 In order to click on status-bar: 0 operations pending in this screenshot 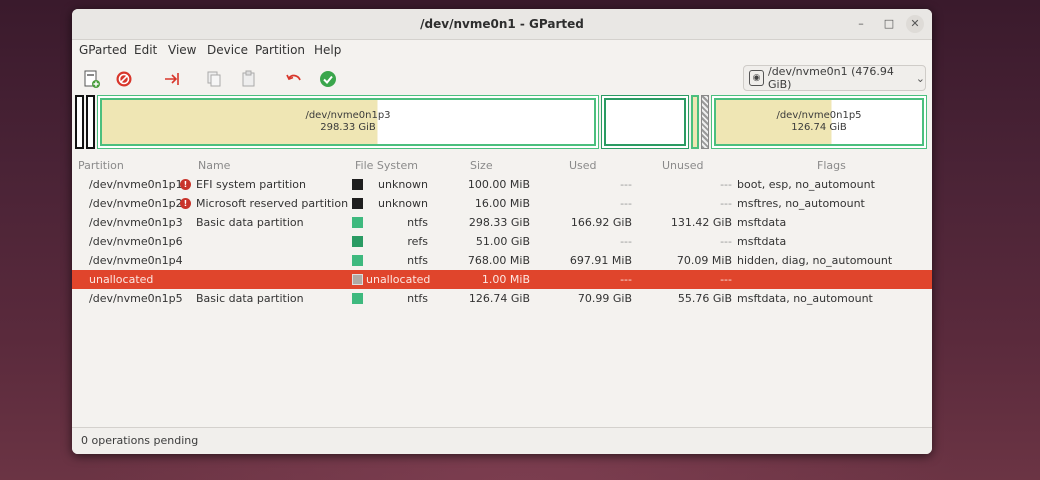, I will do `click(502, 440)`.